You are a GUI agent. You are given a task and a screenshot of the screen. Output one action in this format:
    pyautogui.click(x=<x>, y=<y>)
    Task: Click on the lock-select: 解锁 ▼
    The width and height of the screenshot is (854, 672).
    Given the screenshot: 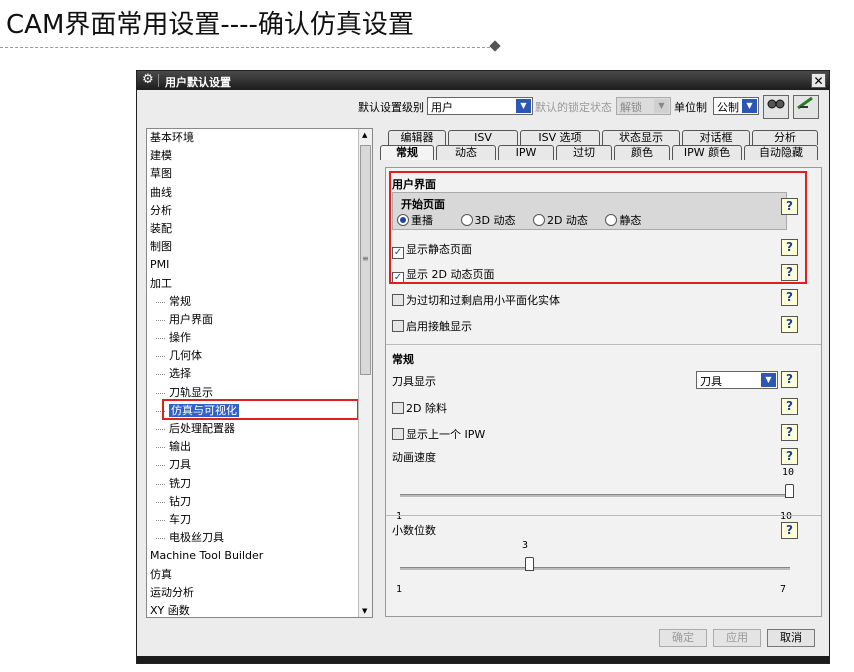 What is the action you would take?
    pyautogui.click(x=643, y=106)
    